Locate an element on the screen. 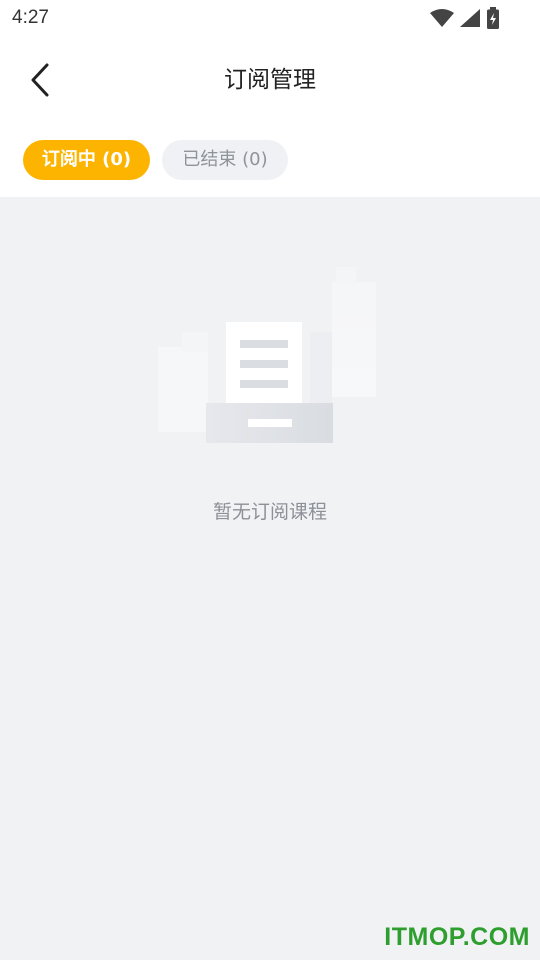 The image size is (540, 960). status-time: 4:27 is located at coordinates (30, 17).